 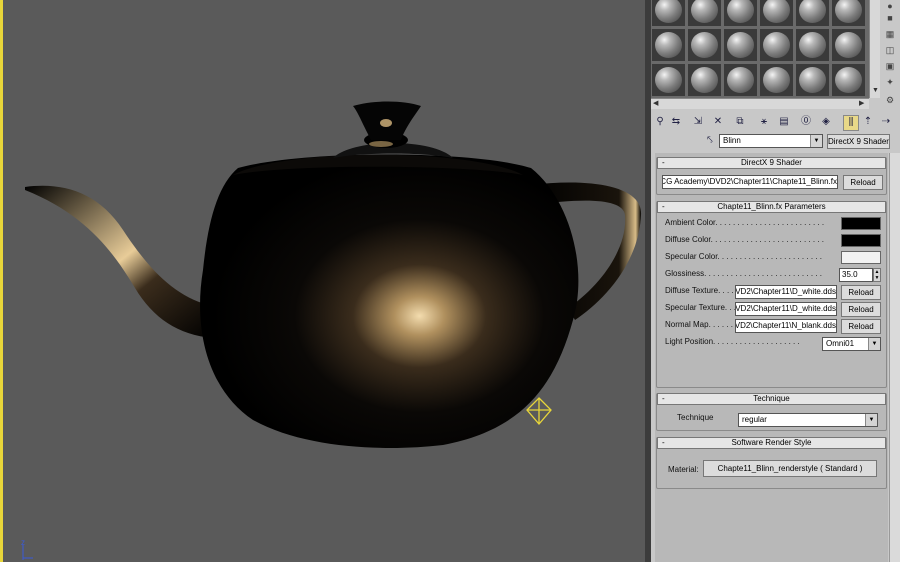 What do you see at coordinates (851, 344) in the screenshot?
I see `light-position-combo: Omni01 ▼` at bounding box center [851, 344].